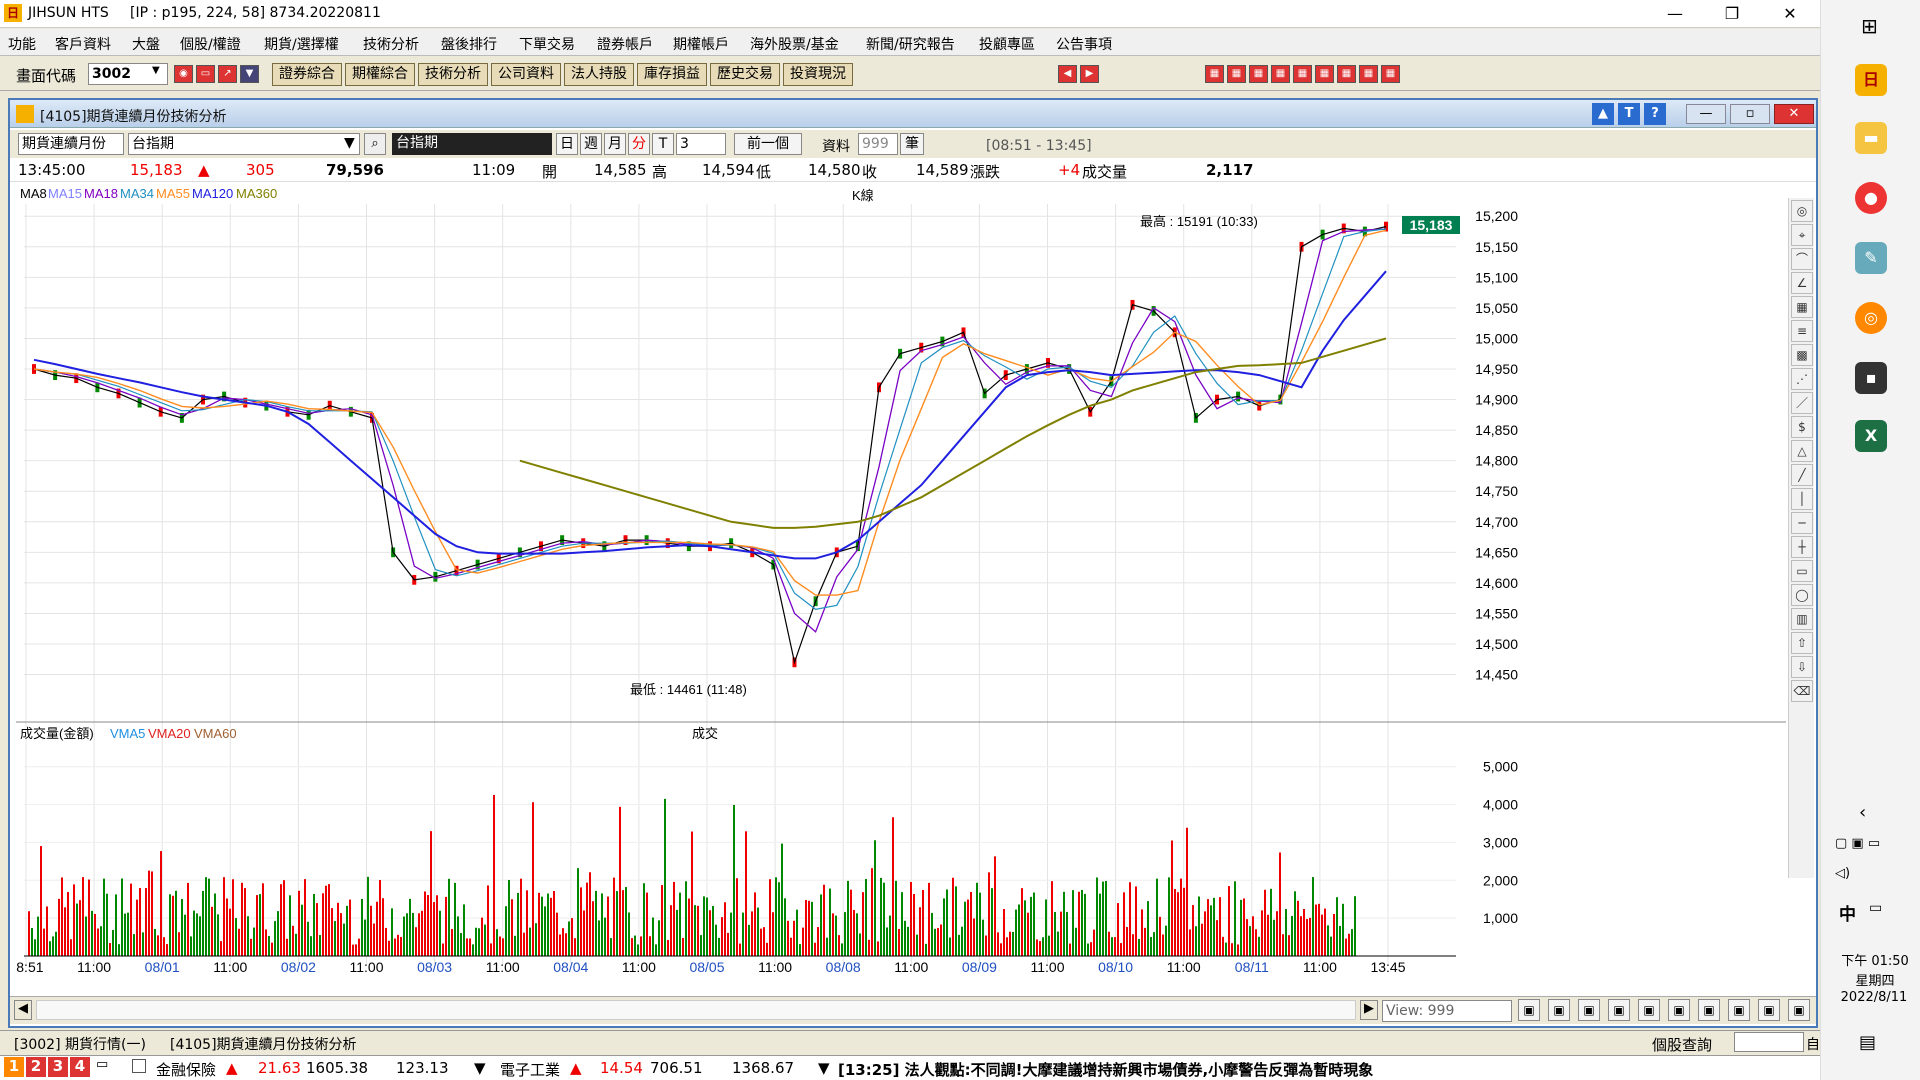 The image size is (1920, 1080). What do you see at coordinates (794, 44) in the screenshot?
I see `menu-item-10: 海外股票/基金` at bounding box center [794, 44].